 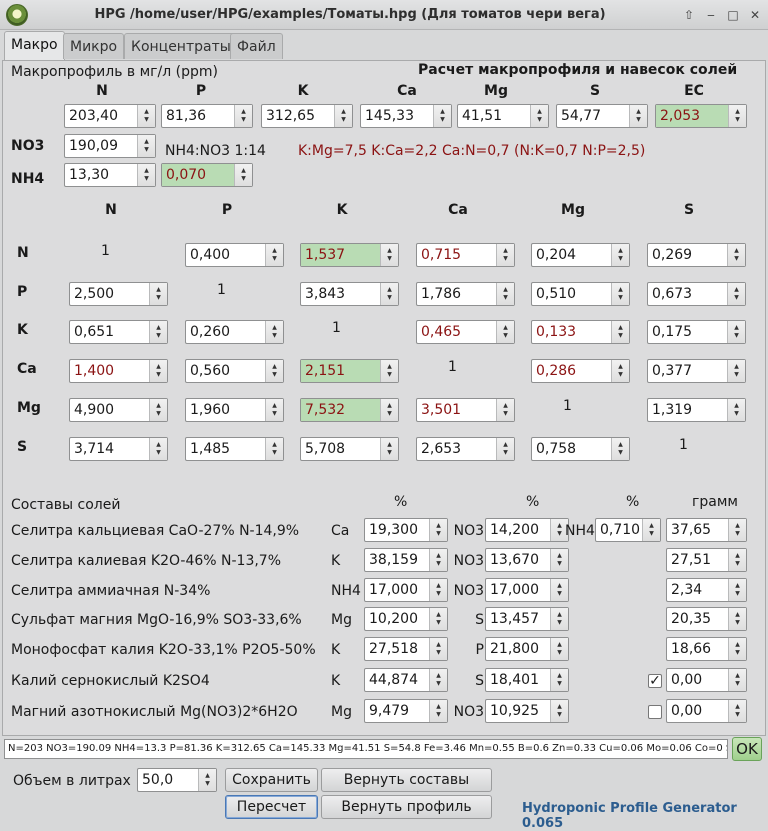 What do you see at coordinates (406, 680) in the screenshot?
I see `salt-percent-1-spinbox: 44,874 ▲ ▼` at bounding box center [406, 680].